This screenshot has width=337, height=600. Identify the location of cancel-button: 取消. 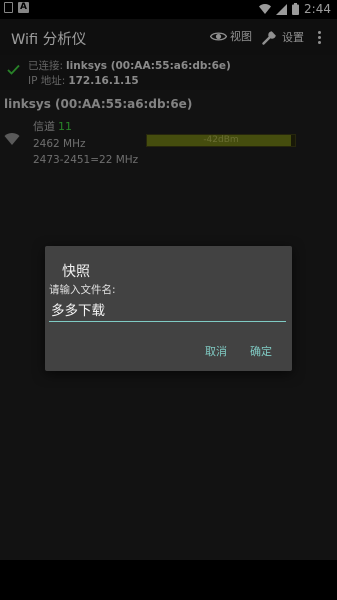
(216, 351).